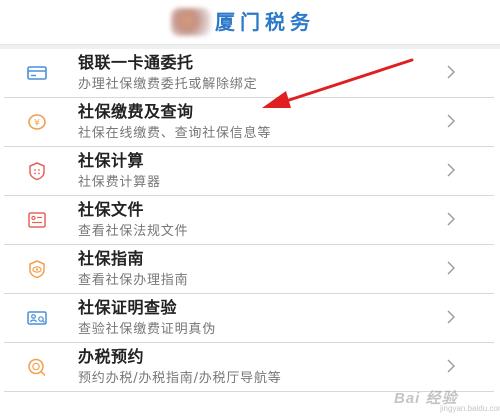  I want to click on menu-item-description: 查看社保法规文件, so click(133, 231).